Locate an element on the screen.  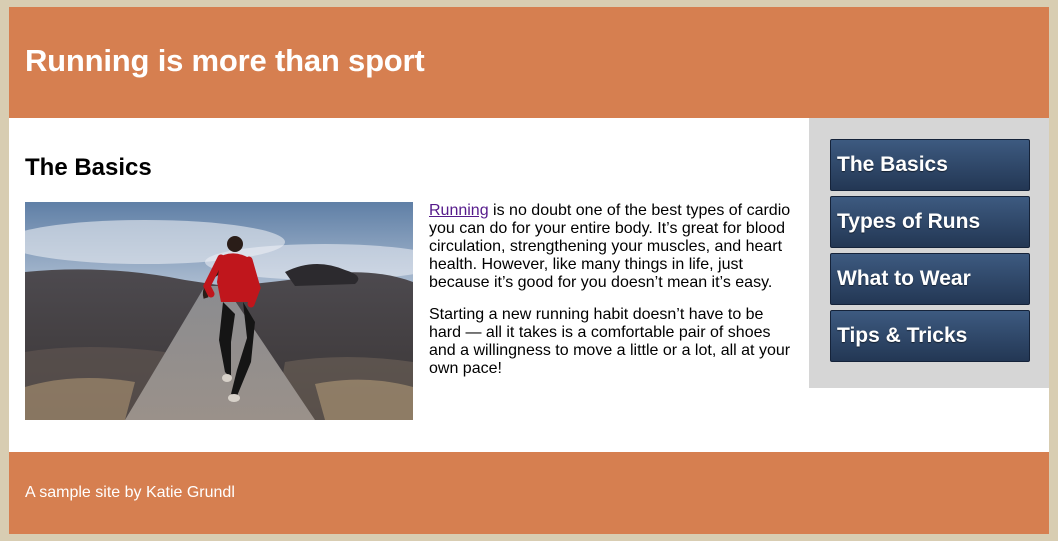
runner-photo-illustration is located at coordinates (219, 311).